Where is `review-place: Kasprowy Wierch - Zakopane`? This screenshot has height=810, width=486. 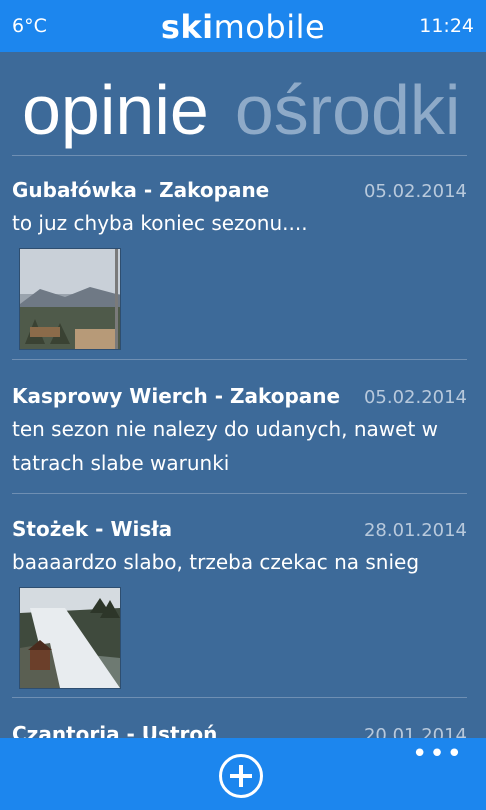 review-place: Kasprowy Wierch - Zakopane is located at coordinates (176, 396).